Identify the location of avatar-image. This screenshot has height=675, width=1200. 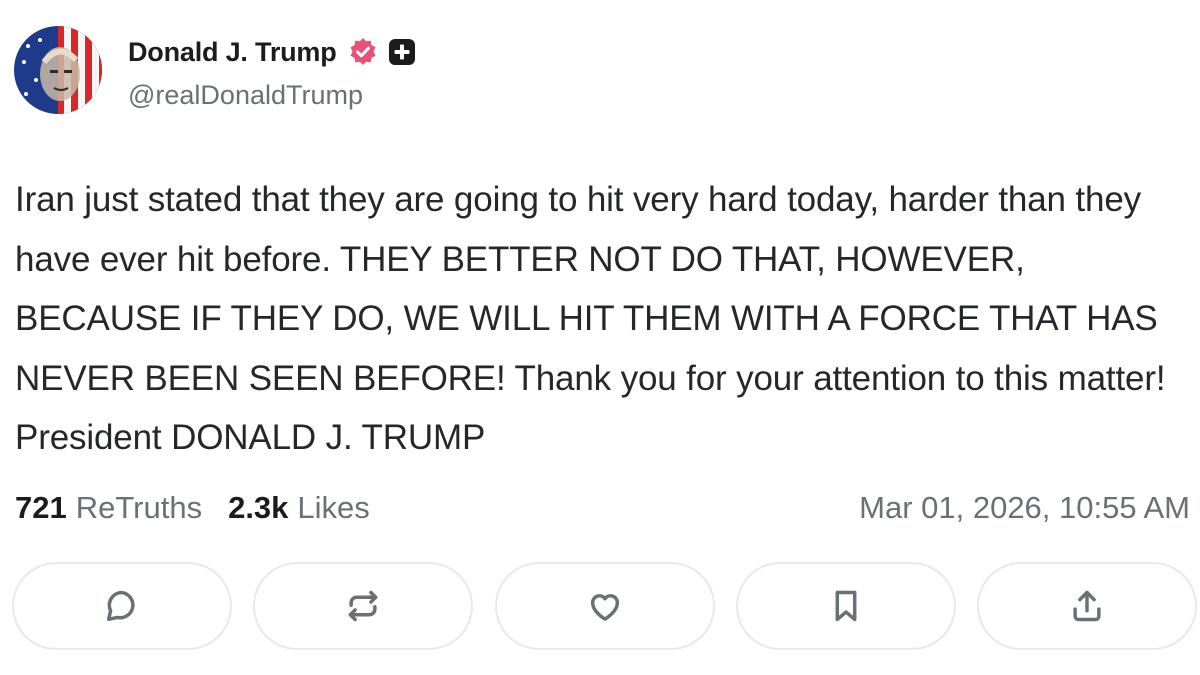
(58, 70).